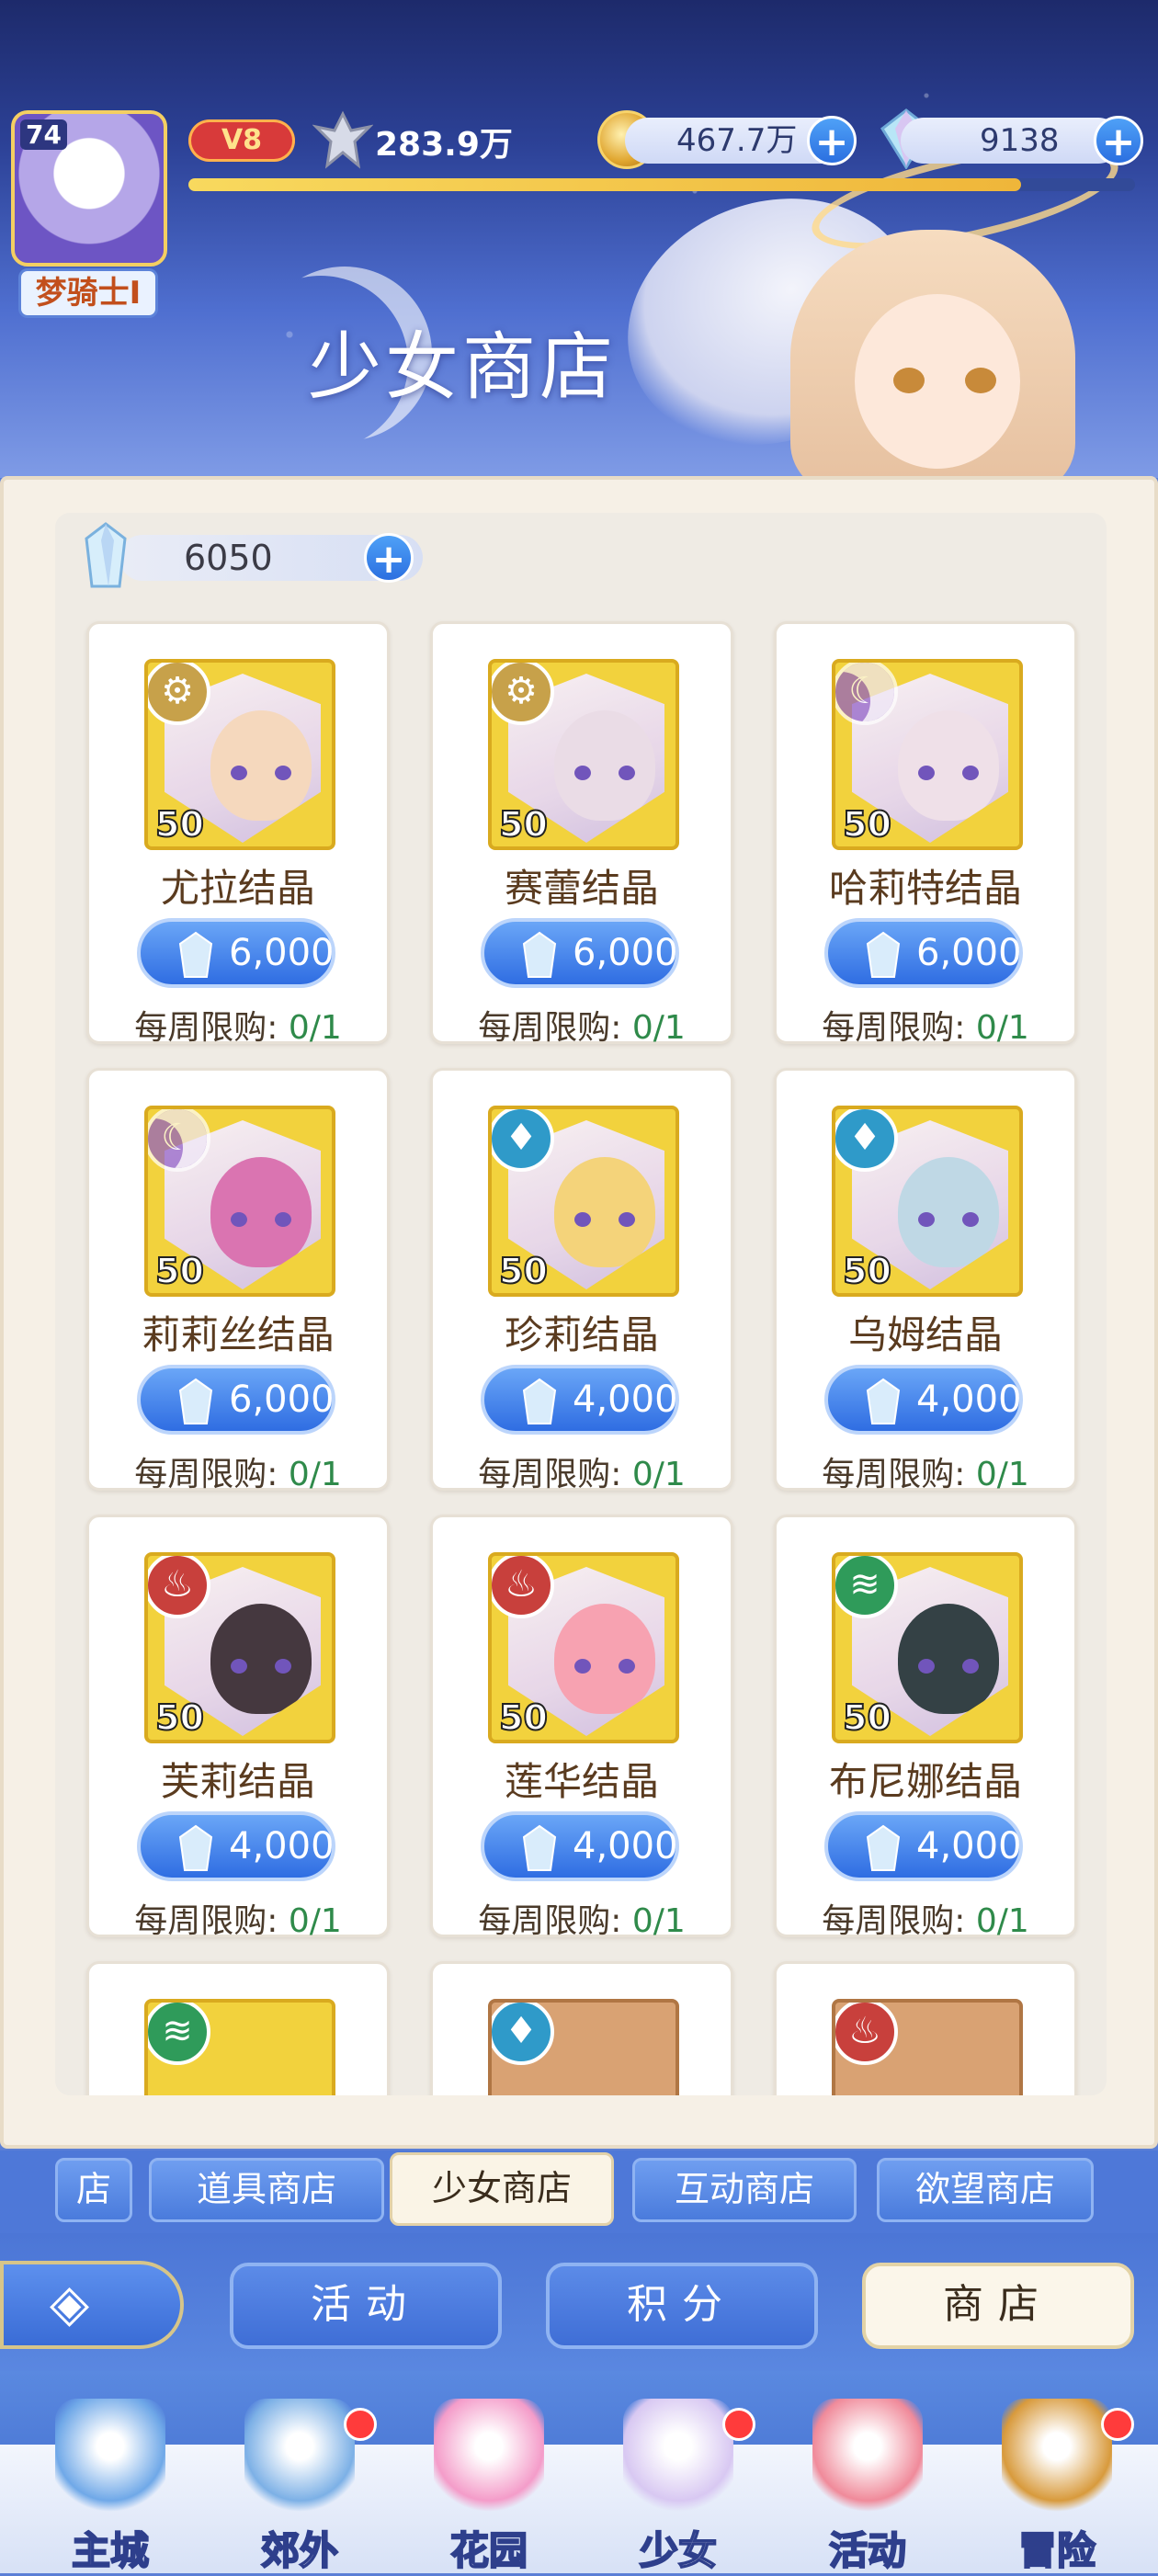 The image size is (1158, 2576). I want to click on shop-tab-bar: 店道具商店 少女商店 互动商店 欲望商店, so click(579, 2191).